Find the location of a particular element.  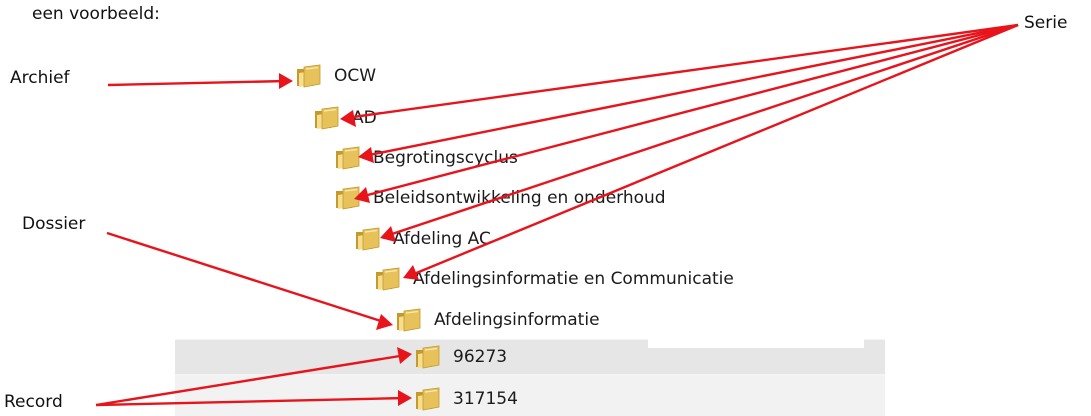

arrow-dossier is located at coordinates (249, 280).